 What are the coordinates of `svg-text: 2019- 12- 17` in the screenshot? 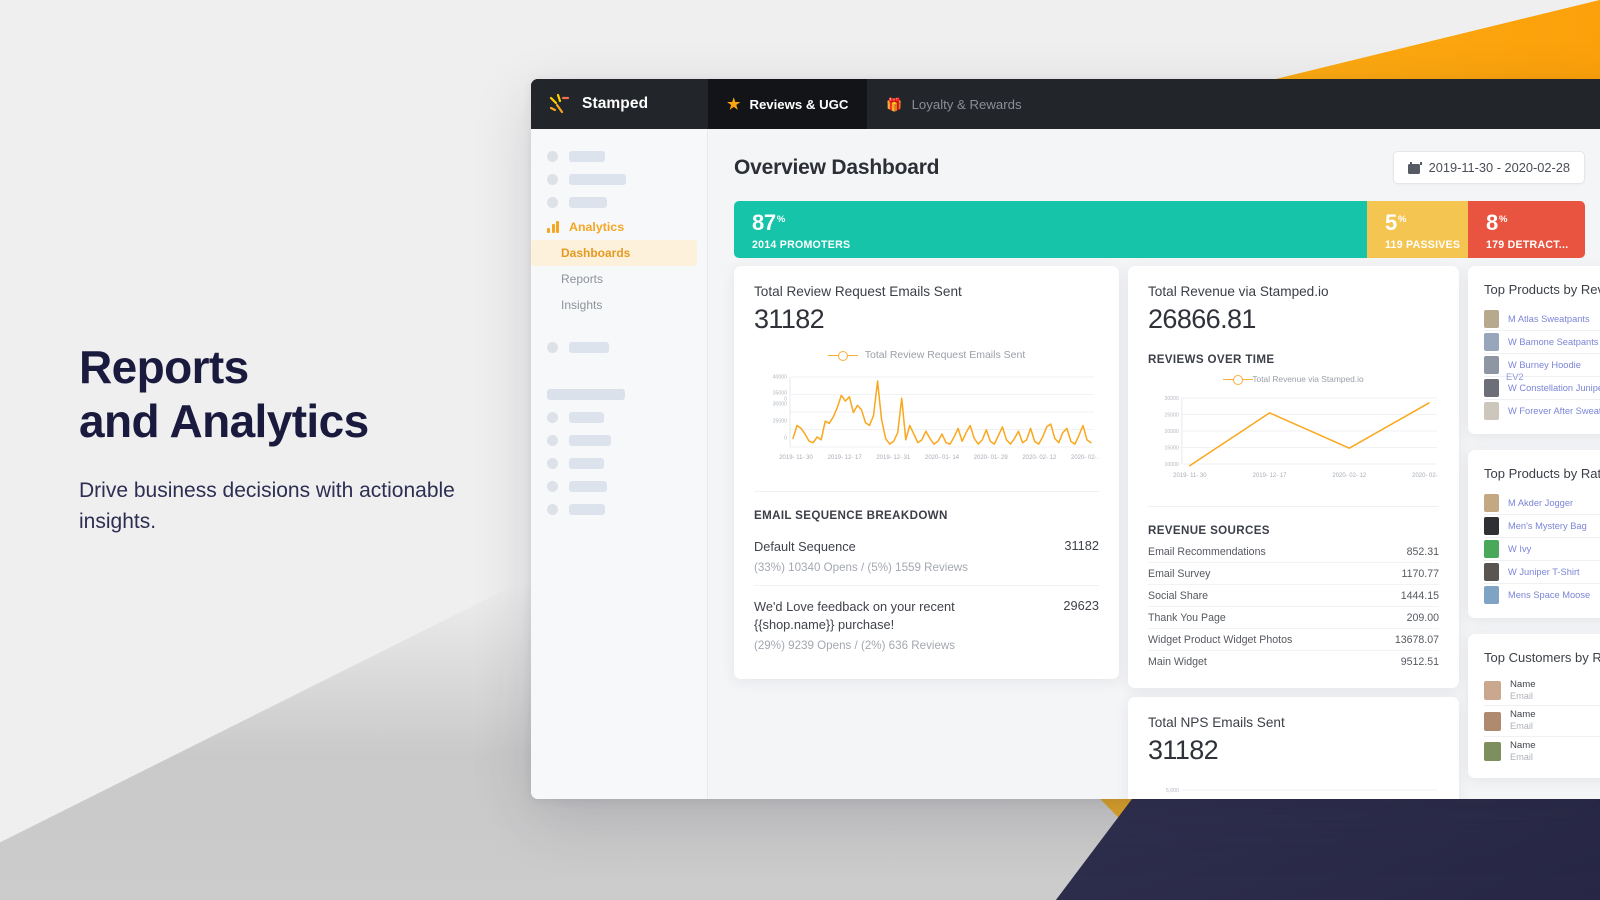 It's located at (845, 458).